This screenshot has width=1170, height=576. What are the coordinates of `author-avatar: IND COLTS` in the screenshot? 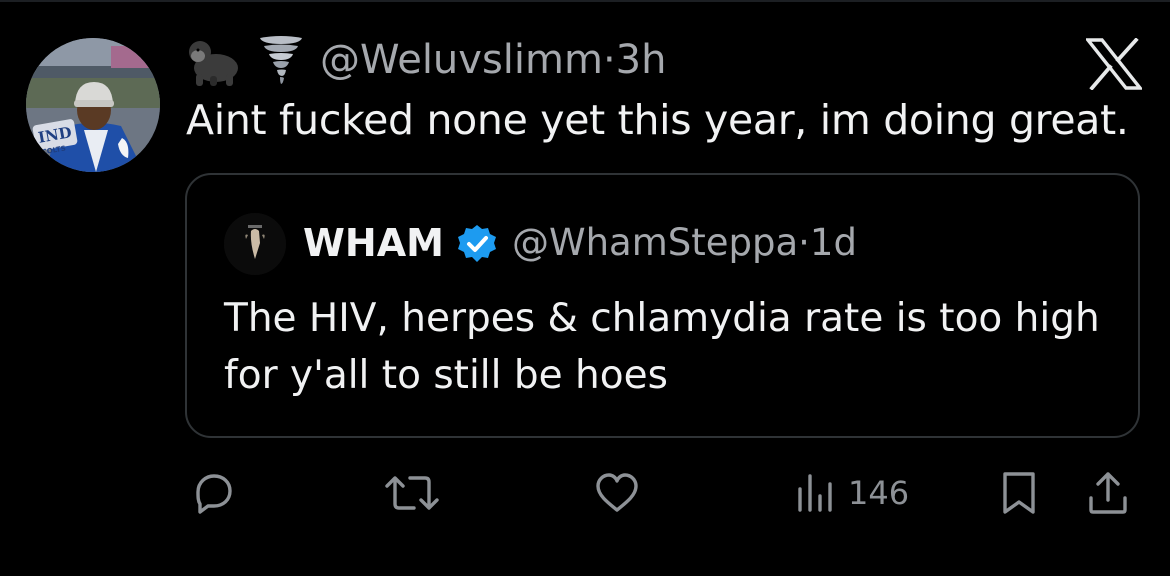 It's located at (93, 105).